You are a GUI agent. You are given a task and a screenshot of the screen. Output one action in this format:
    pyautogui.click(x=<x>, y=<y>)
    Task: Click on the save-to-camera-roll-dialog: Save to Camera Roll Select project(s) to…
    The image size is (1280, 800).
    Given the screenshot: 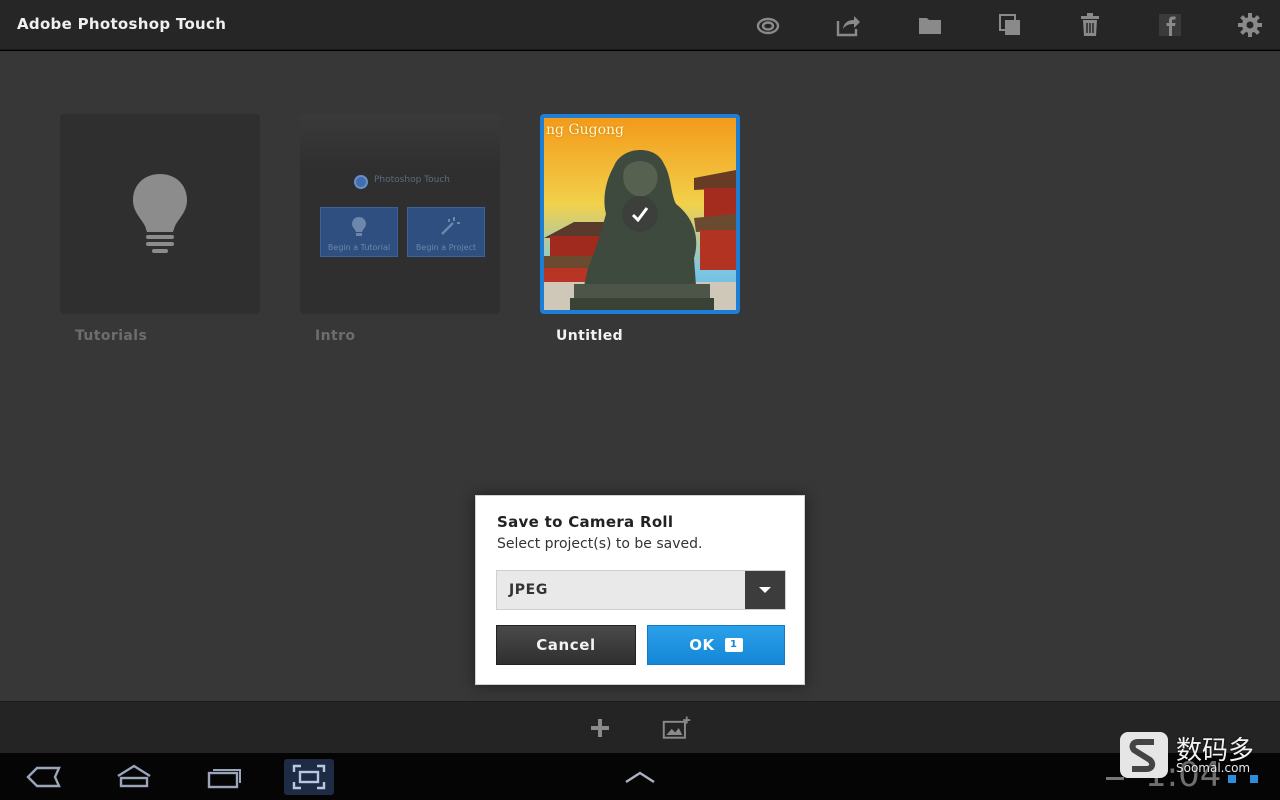 What is the action you would take?
    pyautogui.click(x=640, y=590)
    